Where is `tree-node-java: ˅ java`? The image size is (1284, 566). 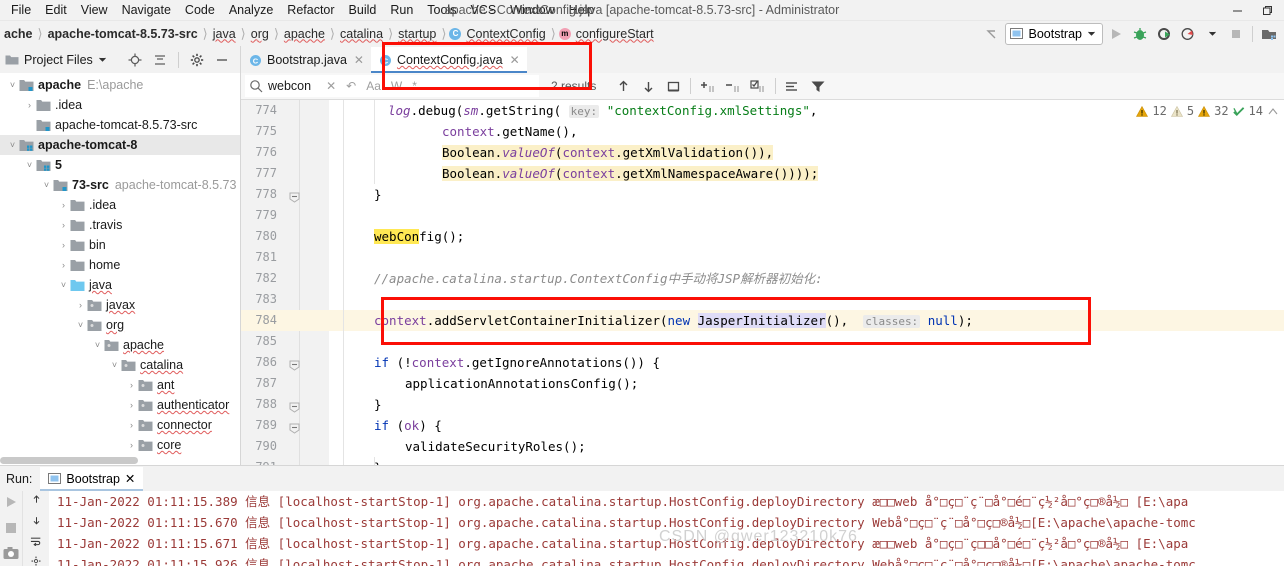
tree-node-java: ˅ java is located at coordinates (120, 285).